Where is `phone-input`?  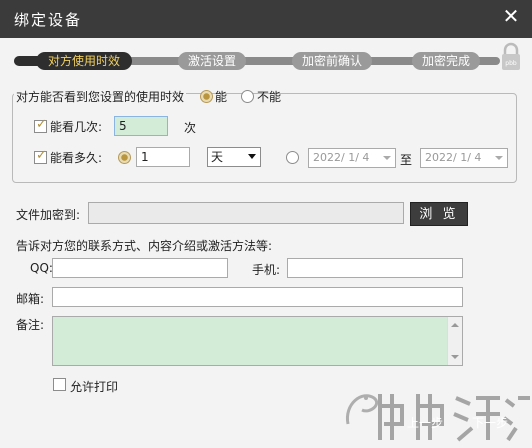 phone-input is located at coordinates (375, 268).